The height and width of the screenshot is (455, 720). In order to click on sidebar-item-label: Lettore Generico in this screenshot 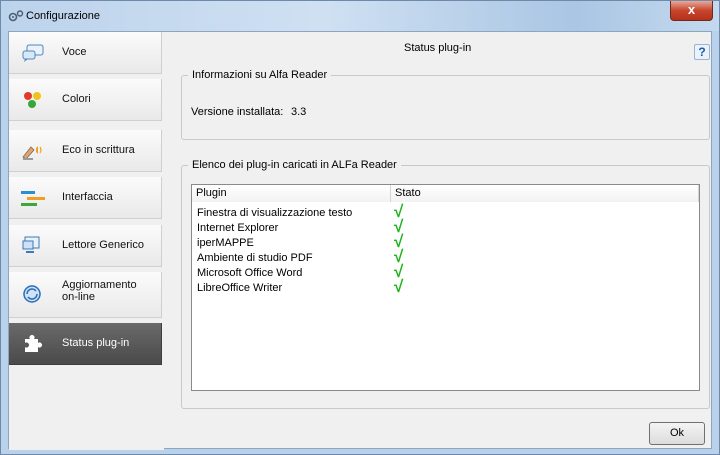, I will do `click(103, 245)`.